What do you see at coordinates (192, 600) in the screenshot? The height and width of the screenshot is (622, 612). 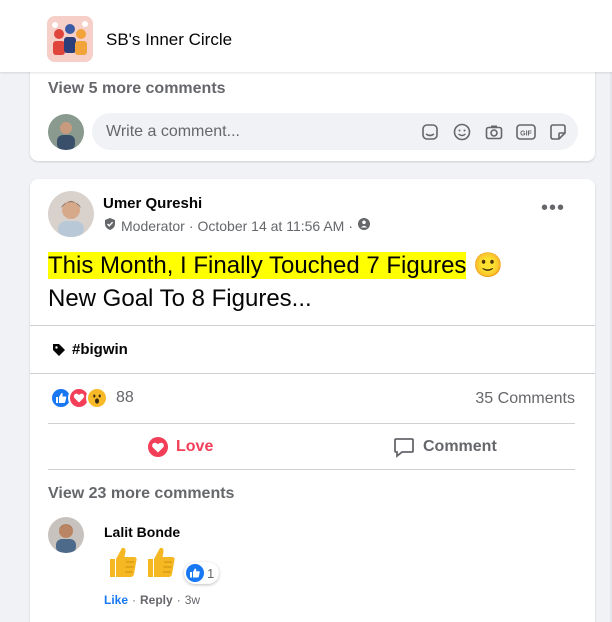 I see `comment-timestamp: 3w` at bounding box center [192, 600].